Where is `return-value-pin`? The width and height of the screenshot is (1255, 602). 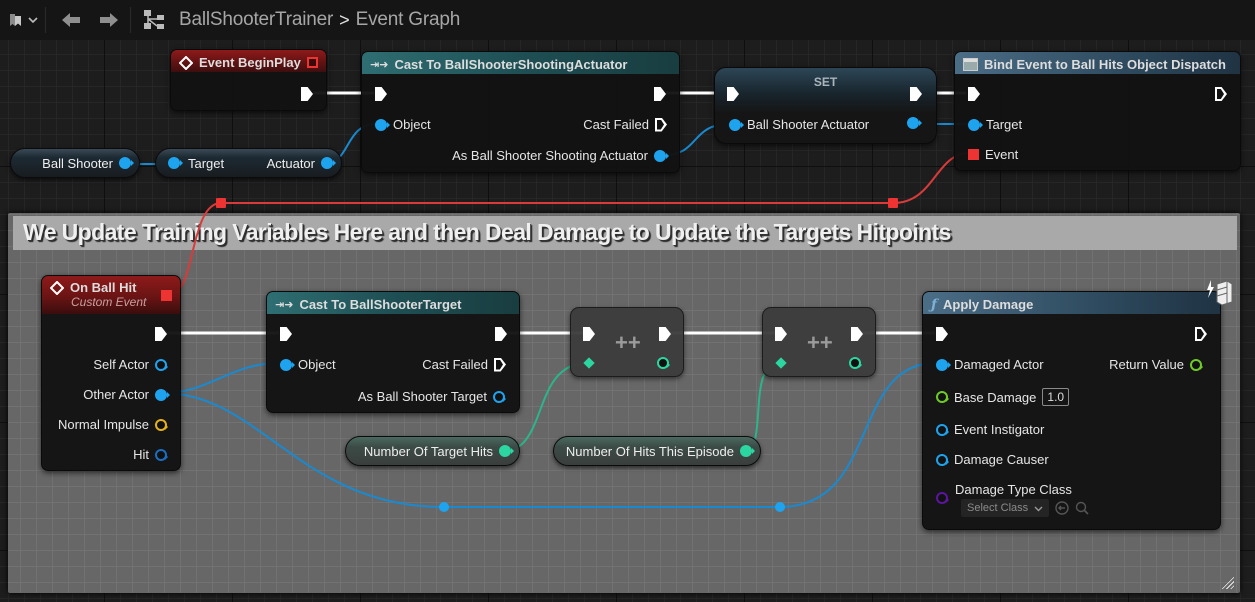
return-value-pin is located at coordinates (1196, 364).